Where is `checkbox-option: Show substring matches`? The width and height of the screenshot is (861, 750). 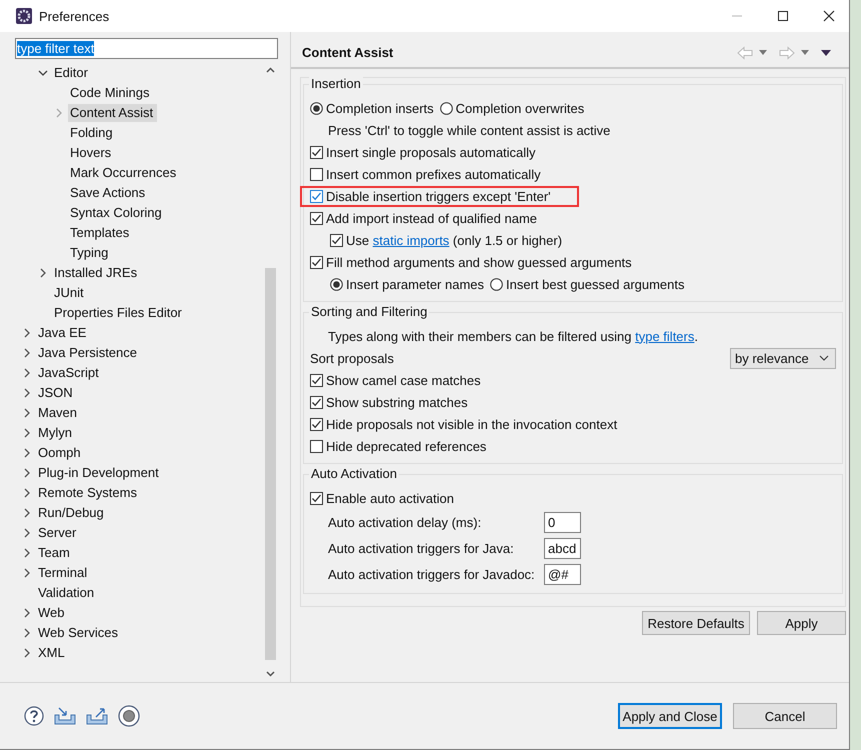
checkbox-option: Show substring matches is located at coordinates (391, 402).